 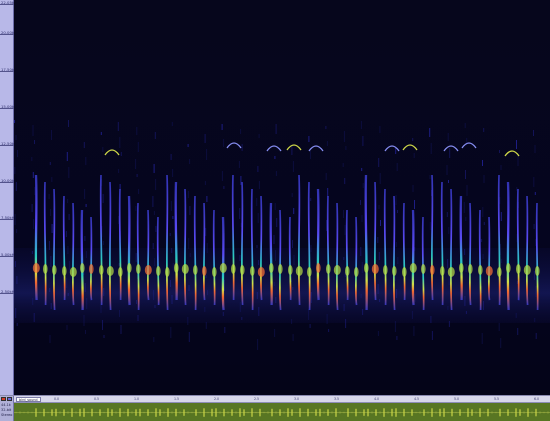 I want to click on time-label: 5.5, so click(x=497, y=399).